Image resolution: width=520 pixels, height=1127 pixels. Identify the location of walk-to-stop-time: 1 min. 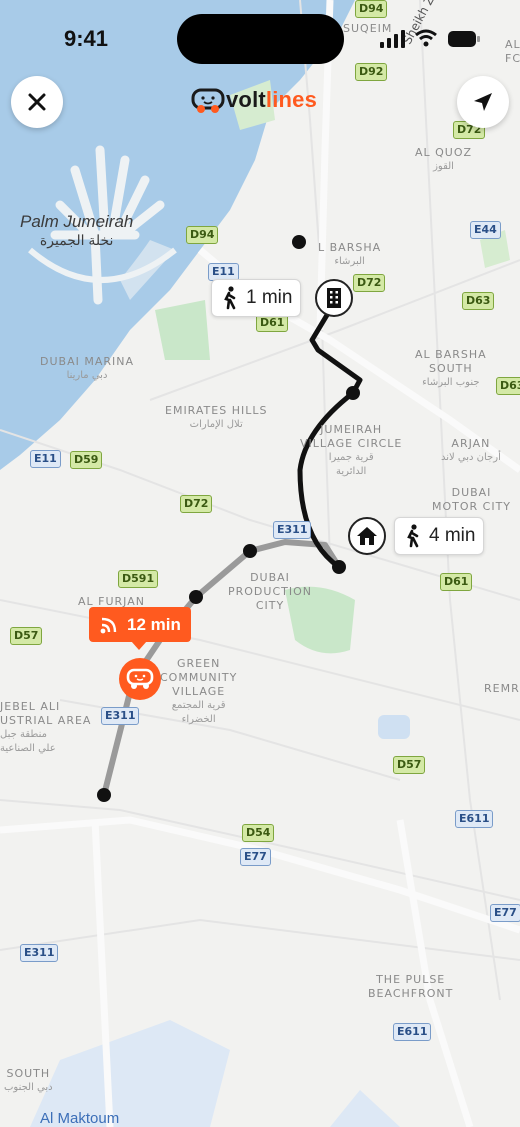
(269, 297).